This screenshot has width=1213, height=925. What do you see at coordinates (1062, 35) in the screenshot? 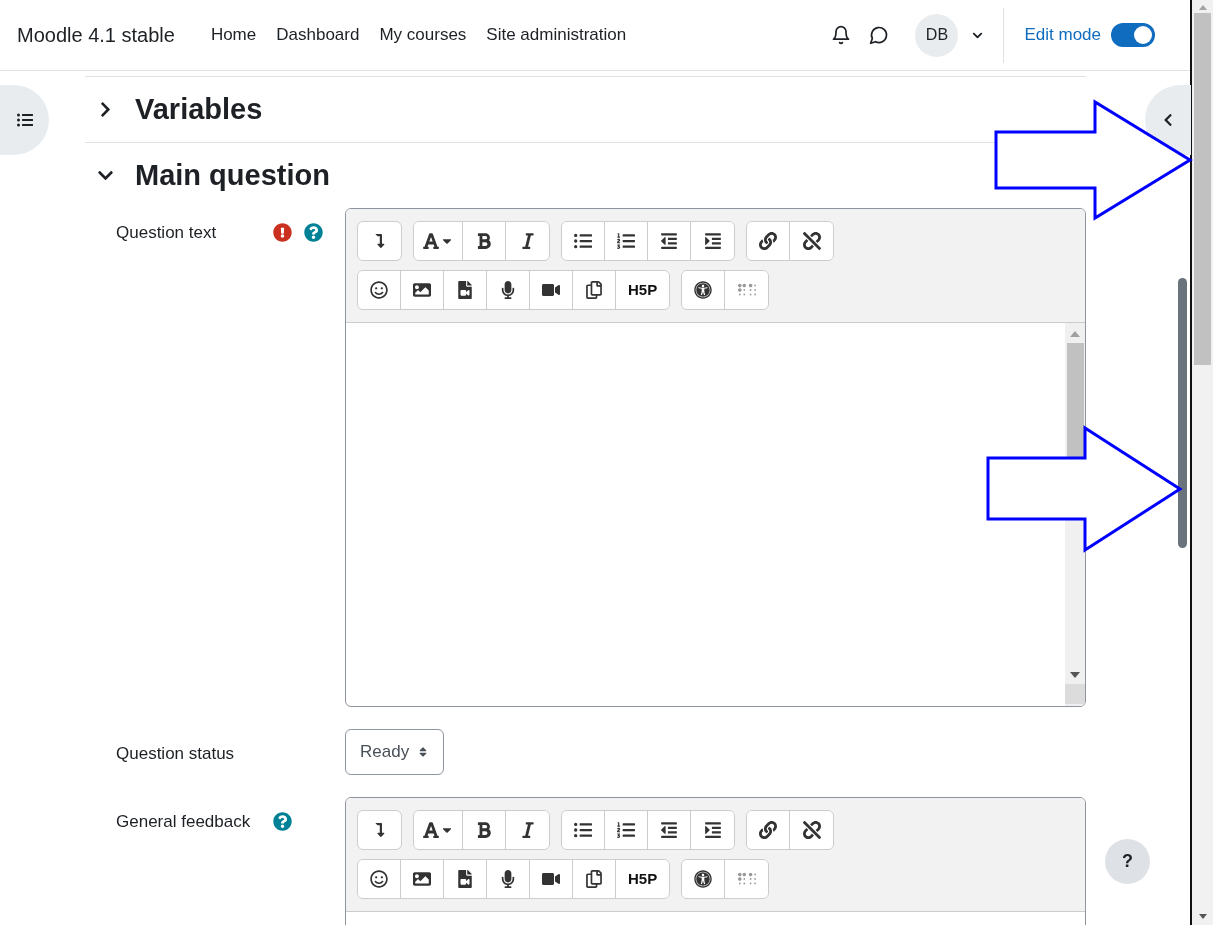
I see `edit-mode-label: Edit mode` at bounding box center [1062, 35].